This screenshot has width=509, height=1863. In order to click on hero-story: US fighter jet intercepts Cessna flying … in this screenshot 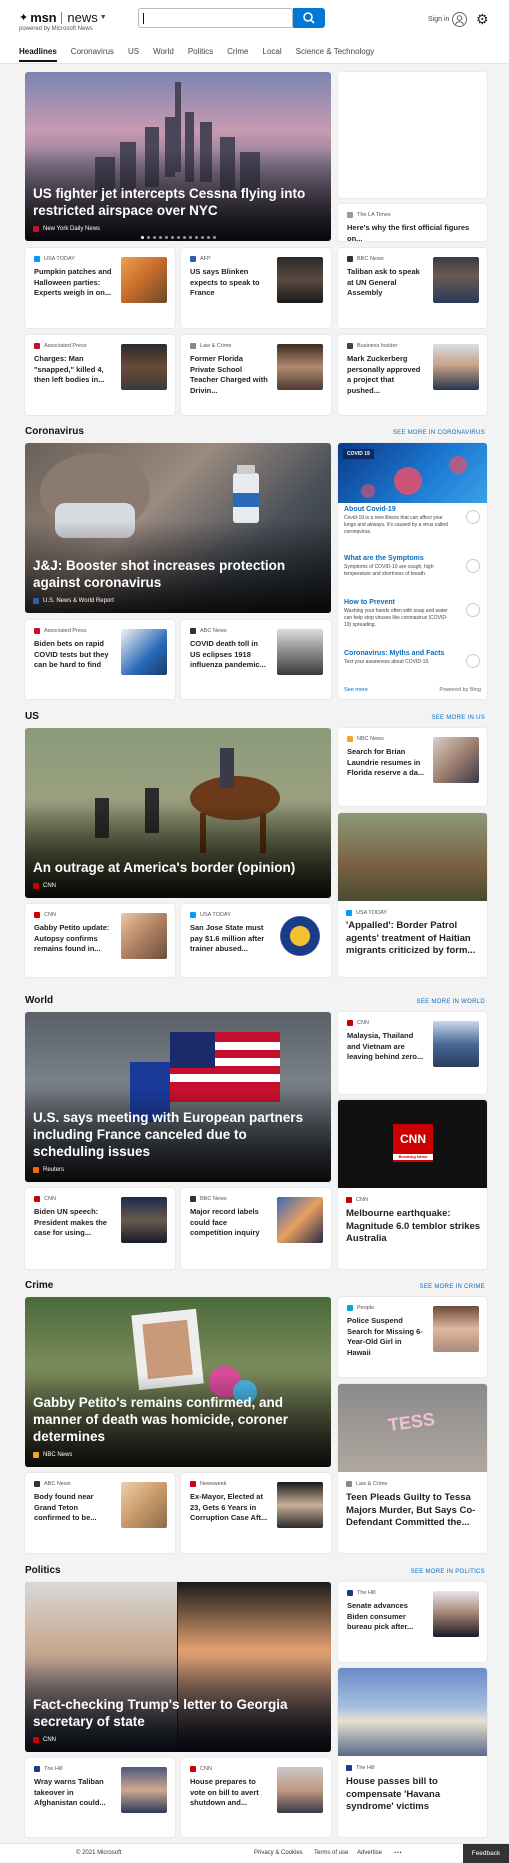, I will do `click(178, 156)`.